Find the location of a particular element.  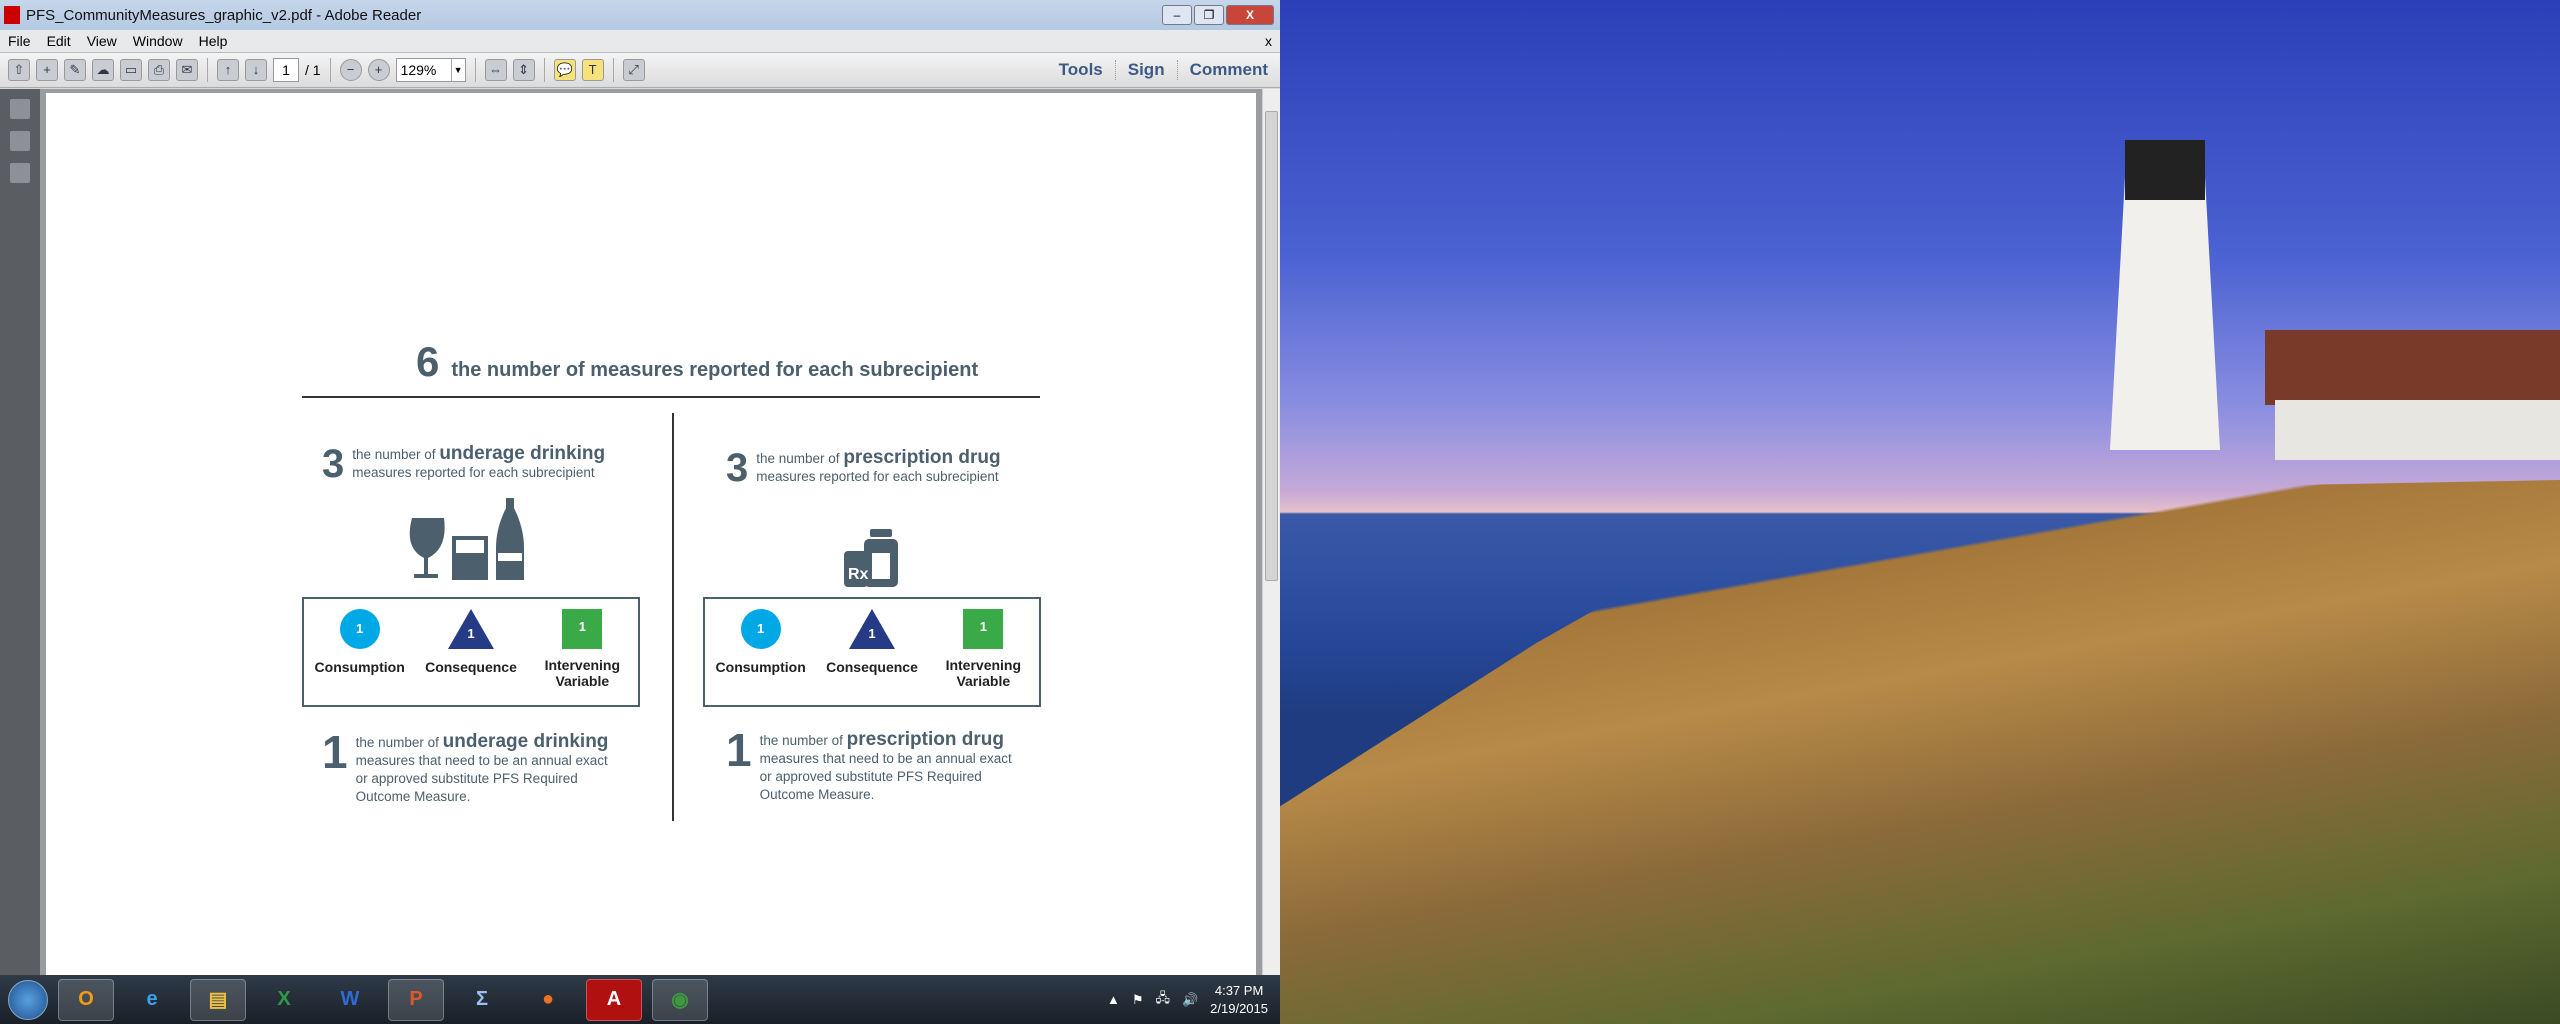

previous-page-icon: ↑ is located at coordinates (228, 70).